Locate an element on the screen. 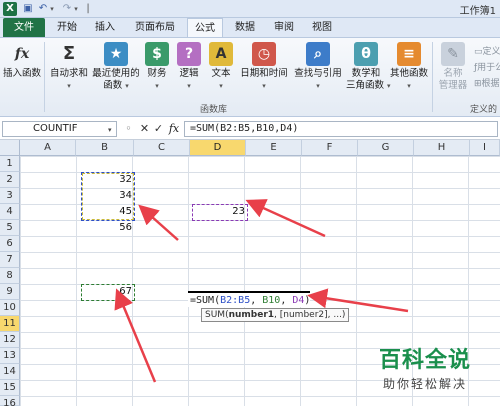 This screenshot has height=406, width=500. recent-functions-button: ★ 最近使用的 函数 ▾ is located at coordinates (116, 67).